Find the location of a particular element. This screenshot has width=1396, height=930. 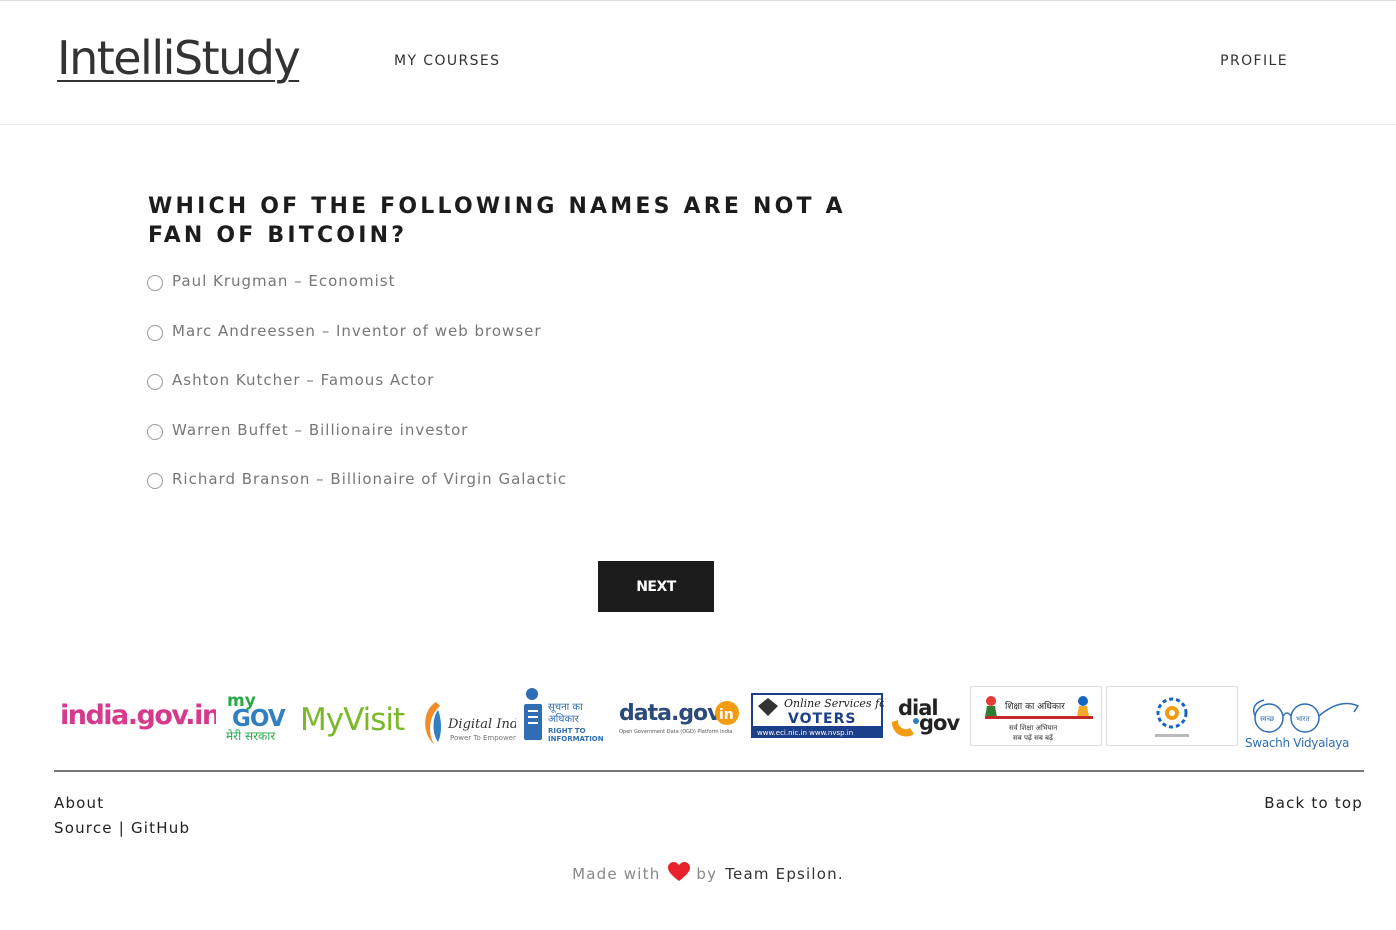

india-gov-logo-mark: india.gov.in is located at coordinates (138, 715).